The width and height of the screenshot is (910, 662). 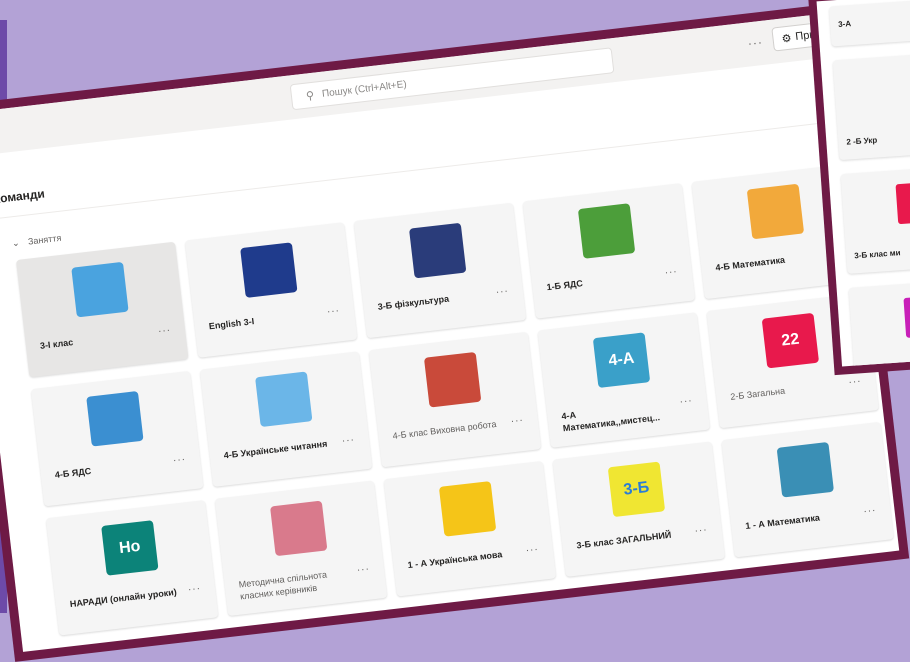 What do you see at coordinates (364, 89) in the screenshot?
I see `search-placeholder: Пошук (Ctrl+Alt+E)` at bounding box center [364, 89].